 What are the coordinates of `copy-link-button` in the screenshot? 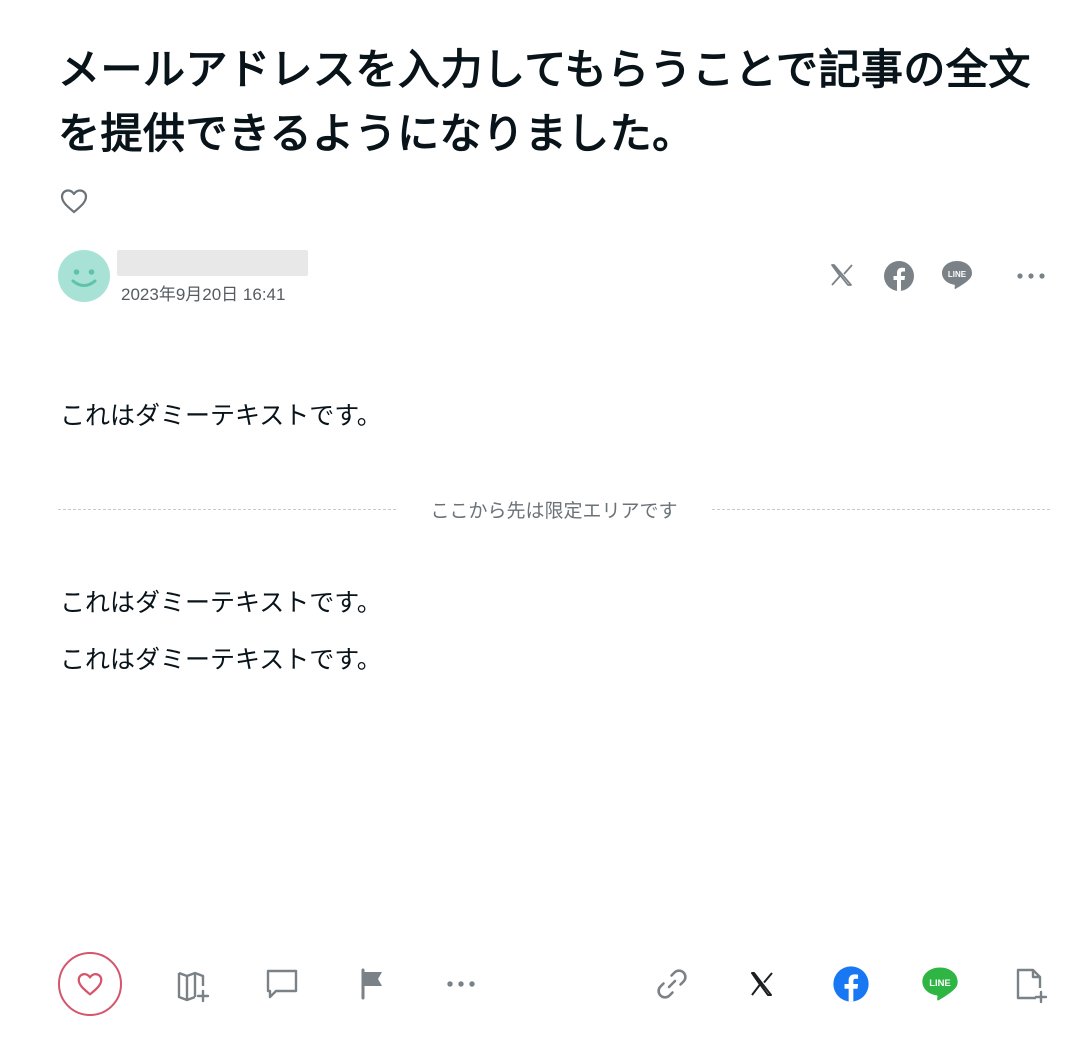 It's located at (672, 984).